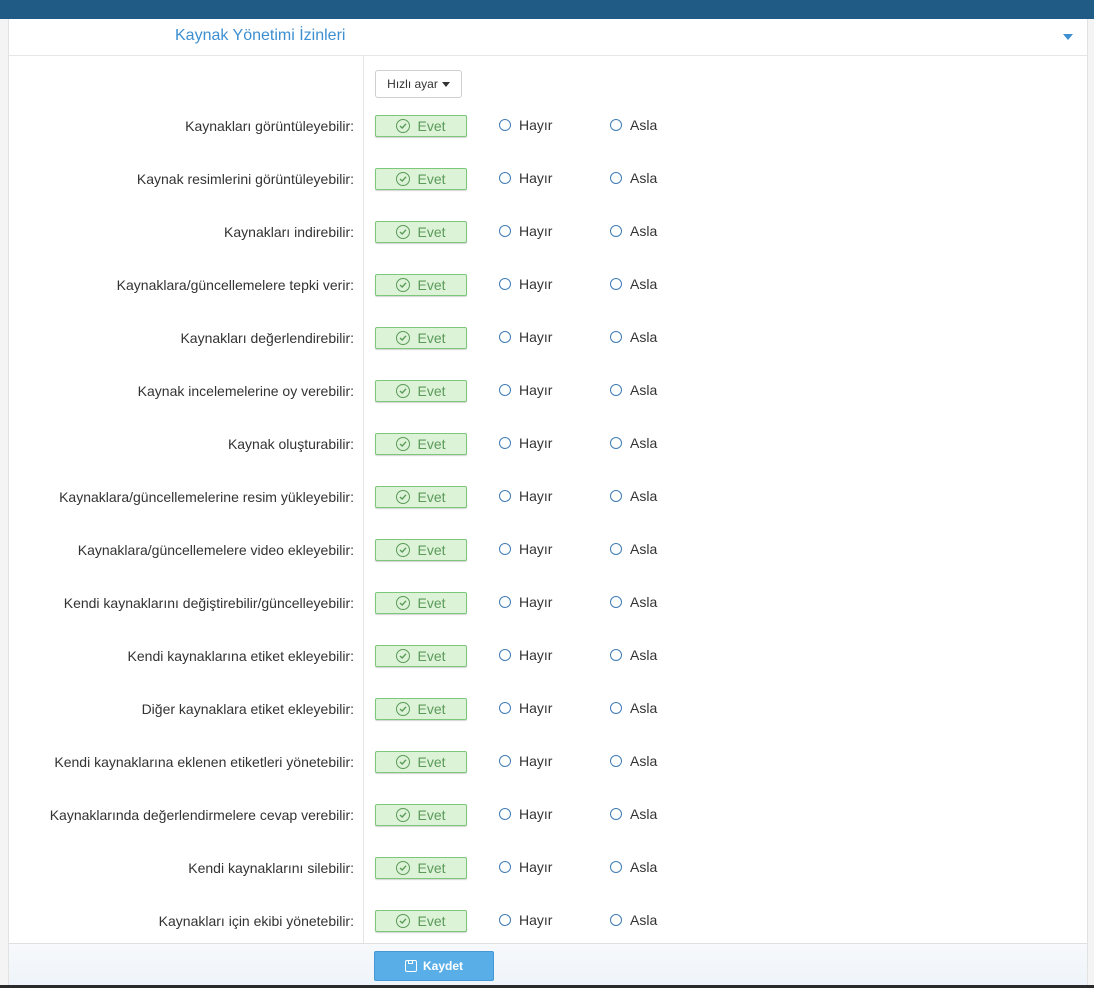  What do you see at coordinates (548, 964) in the screenshot?
I see `form-footer: Kaydet` at bounding box center [548, 964].